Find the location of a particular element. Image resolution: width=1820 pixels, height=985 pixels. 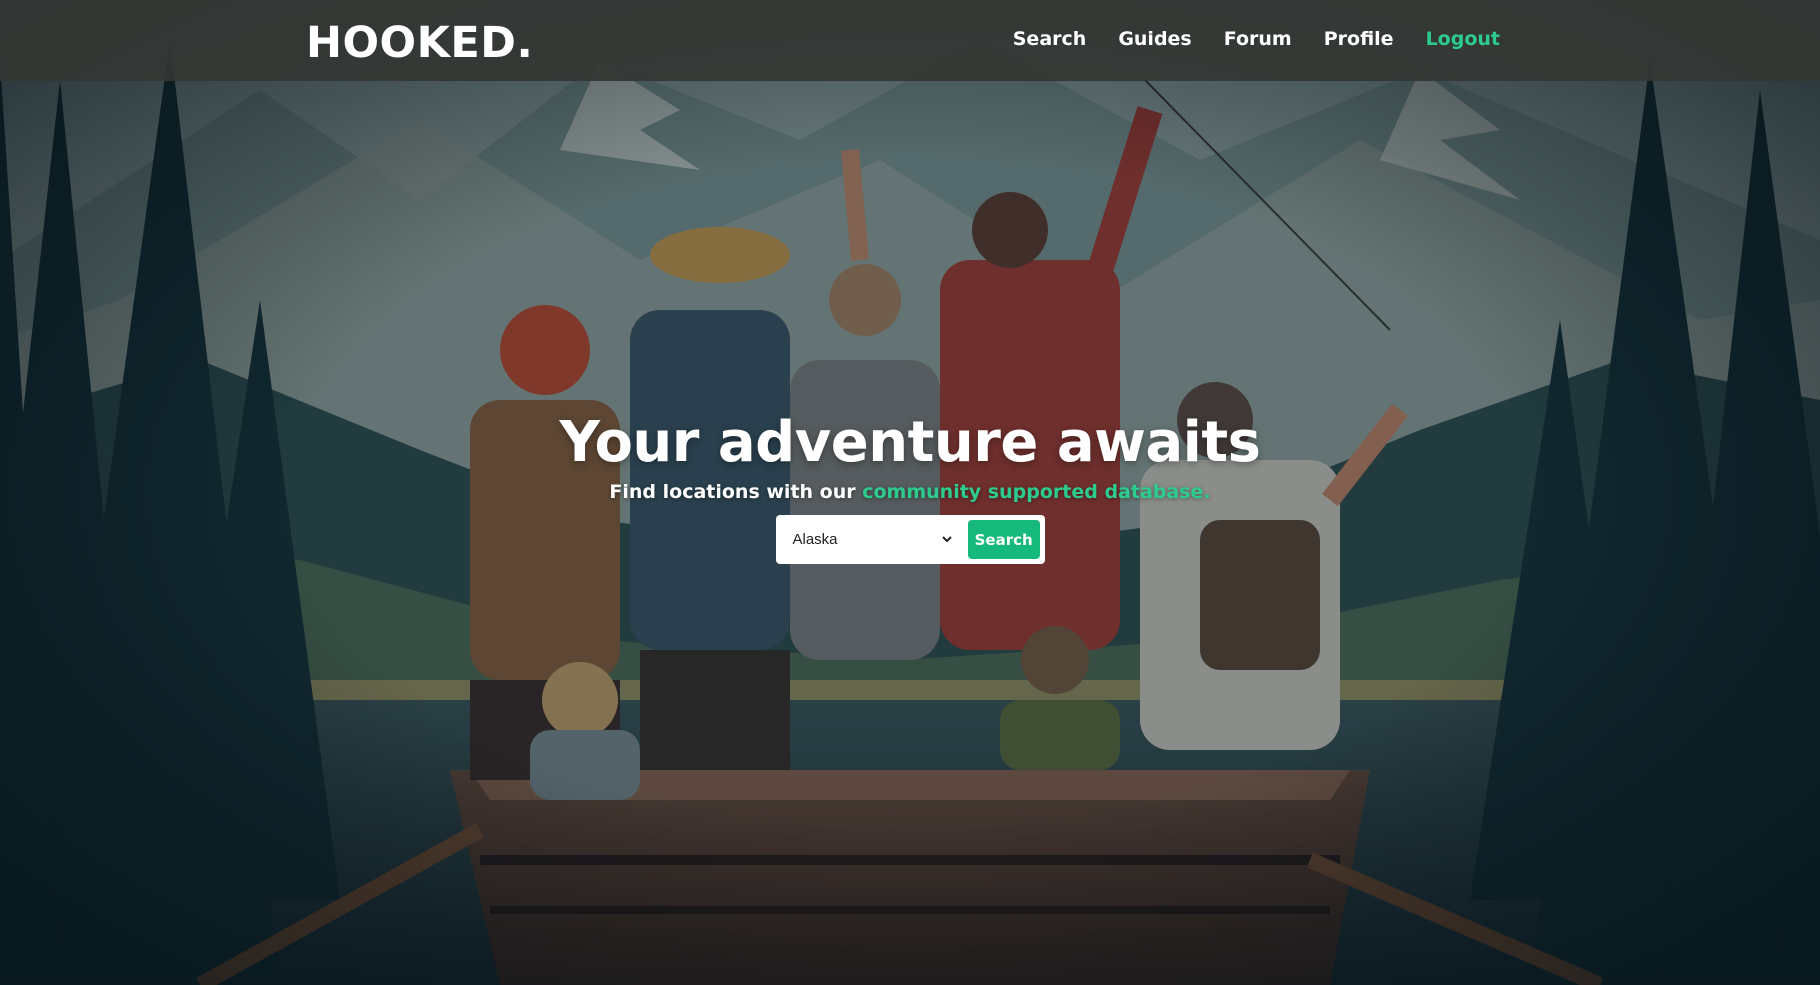

nav-link-logout: Logout is located at coordinates (1463, 39).